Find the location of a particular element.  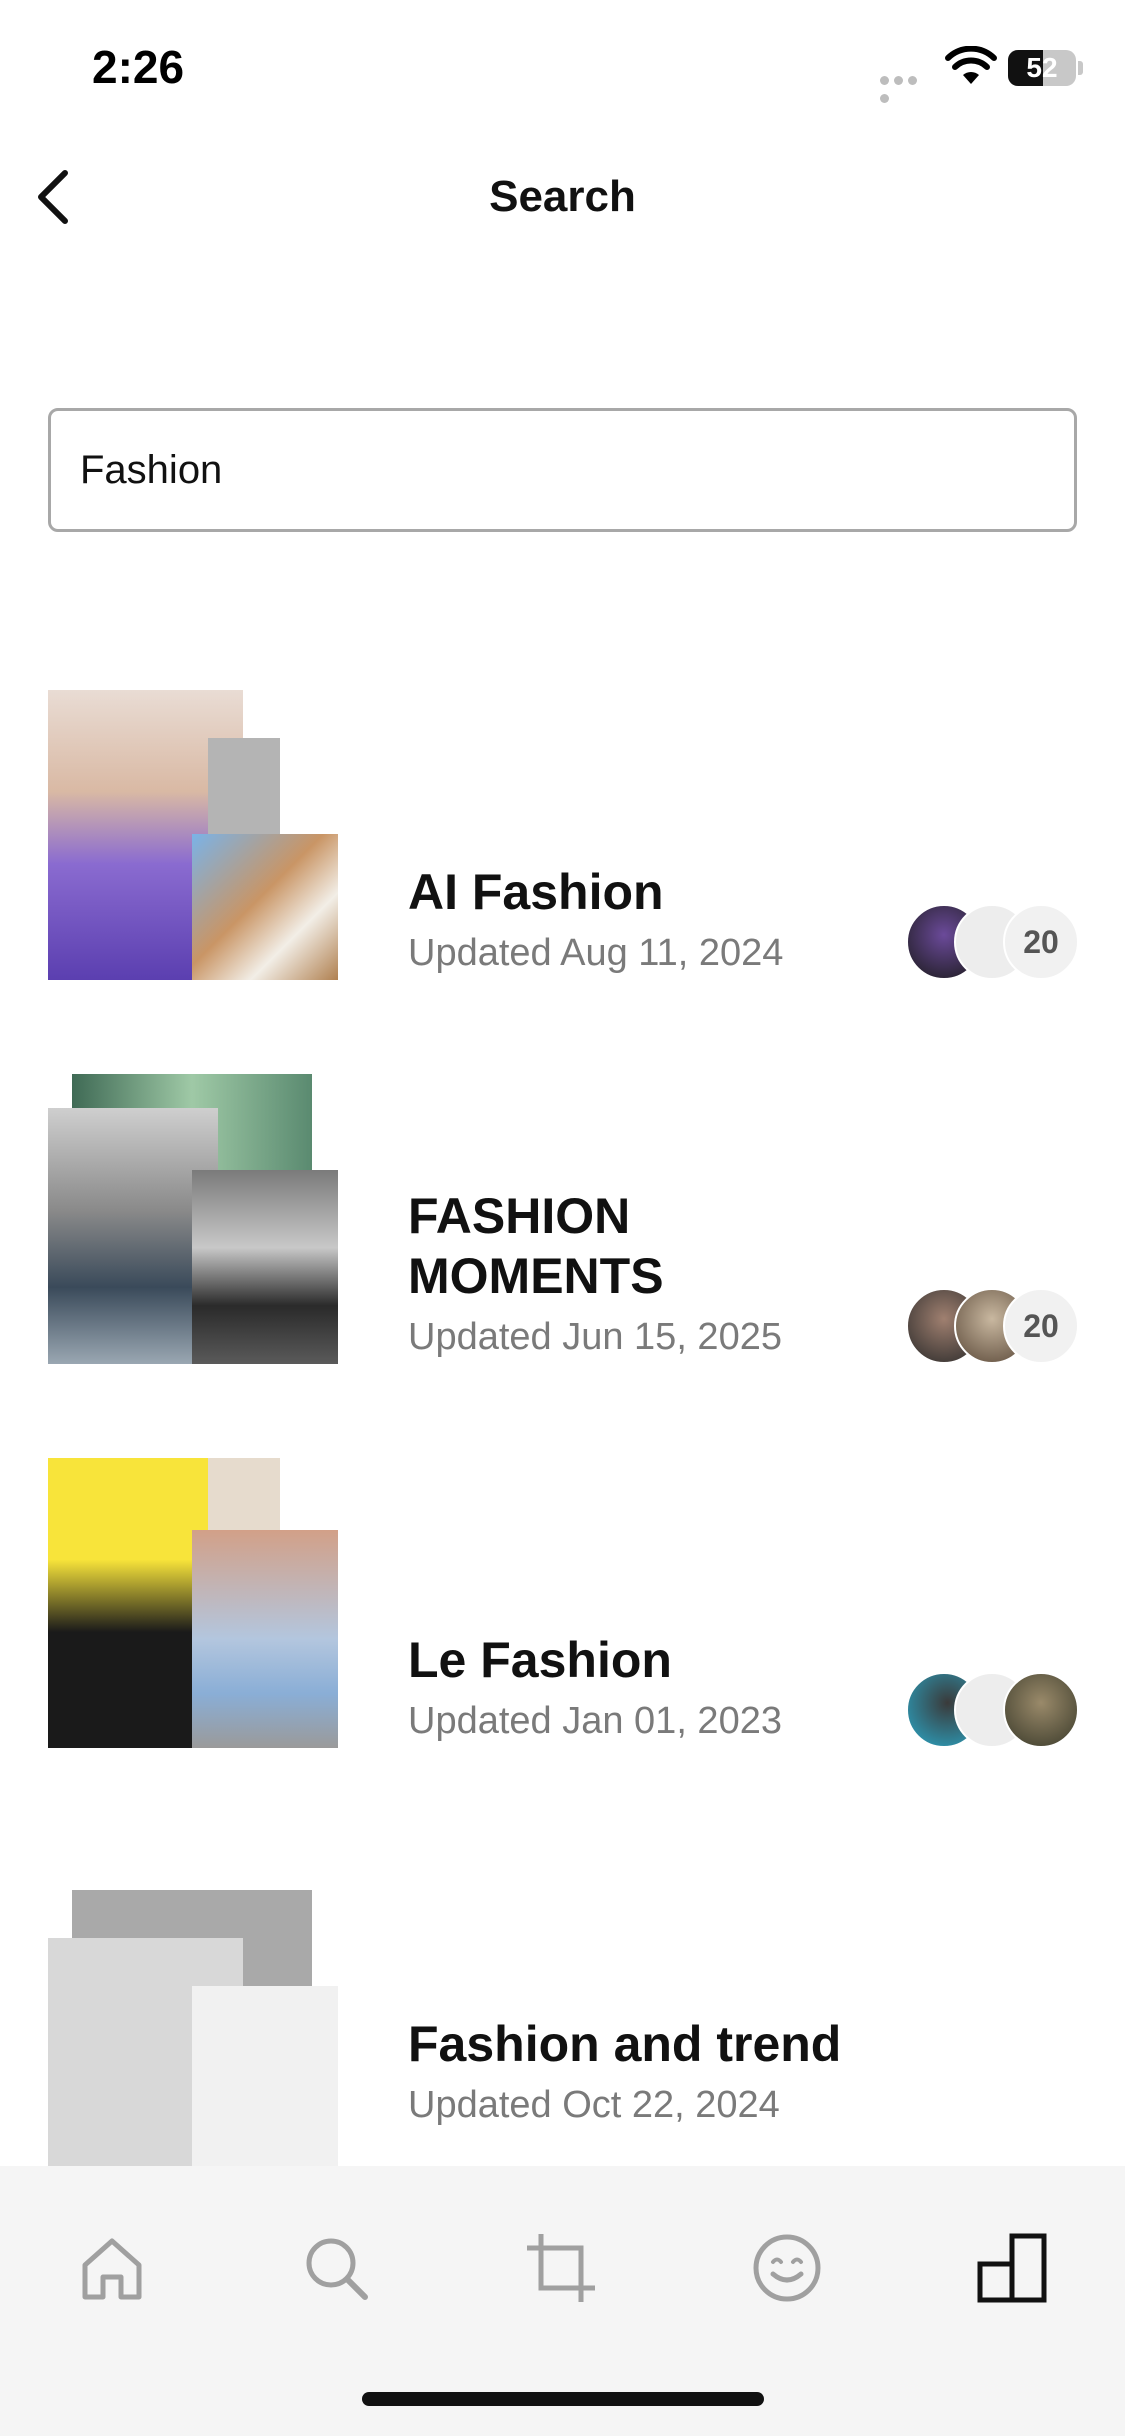

tab-home is located at coordinates (112, 2268).